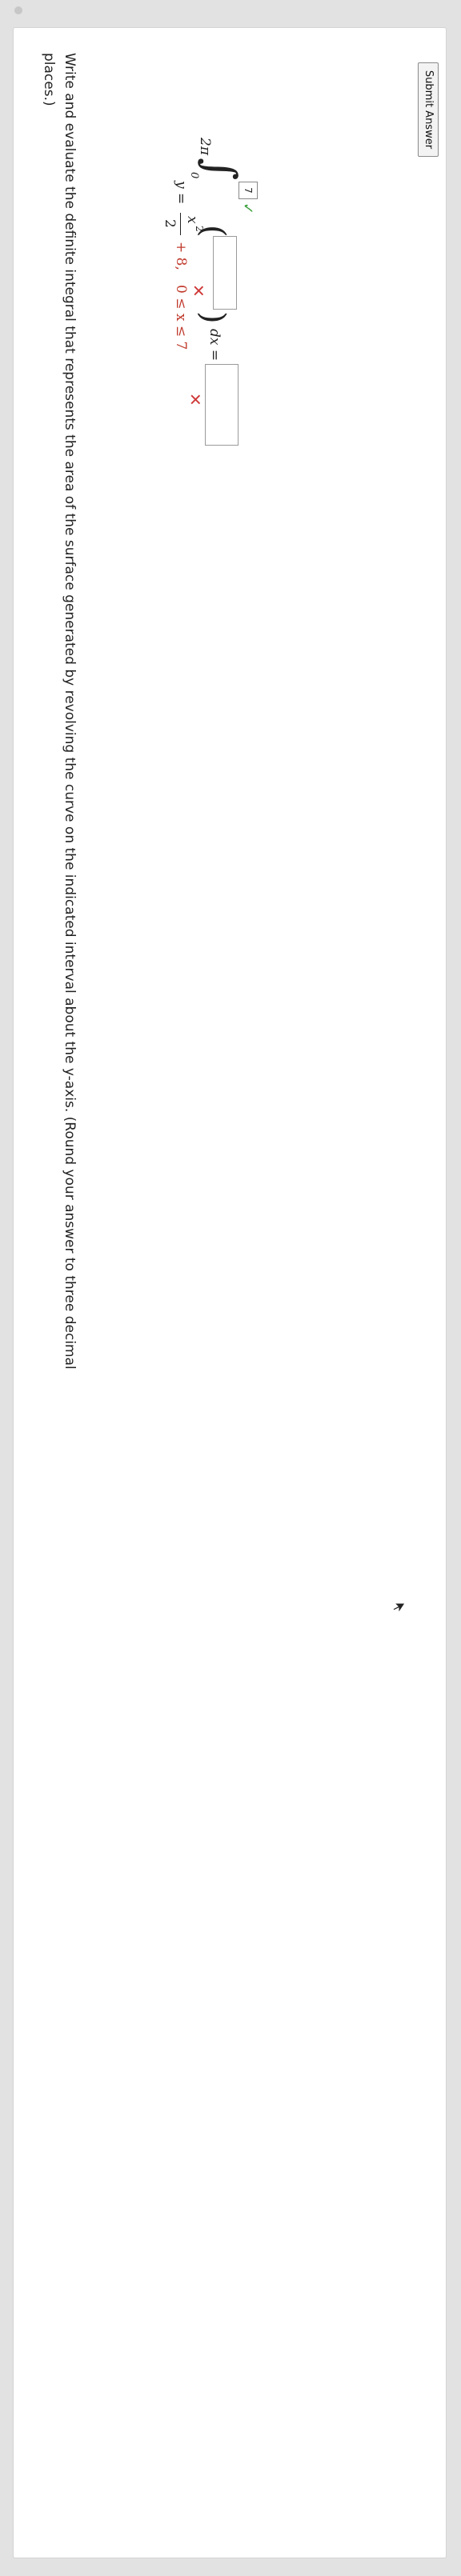 Image resolution: width=461 pixels, height=2576 pixels. I want to click on corner-indicator, so click(18, 10).